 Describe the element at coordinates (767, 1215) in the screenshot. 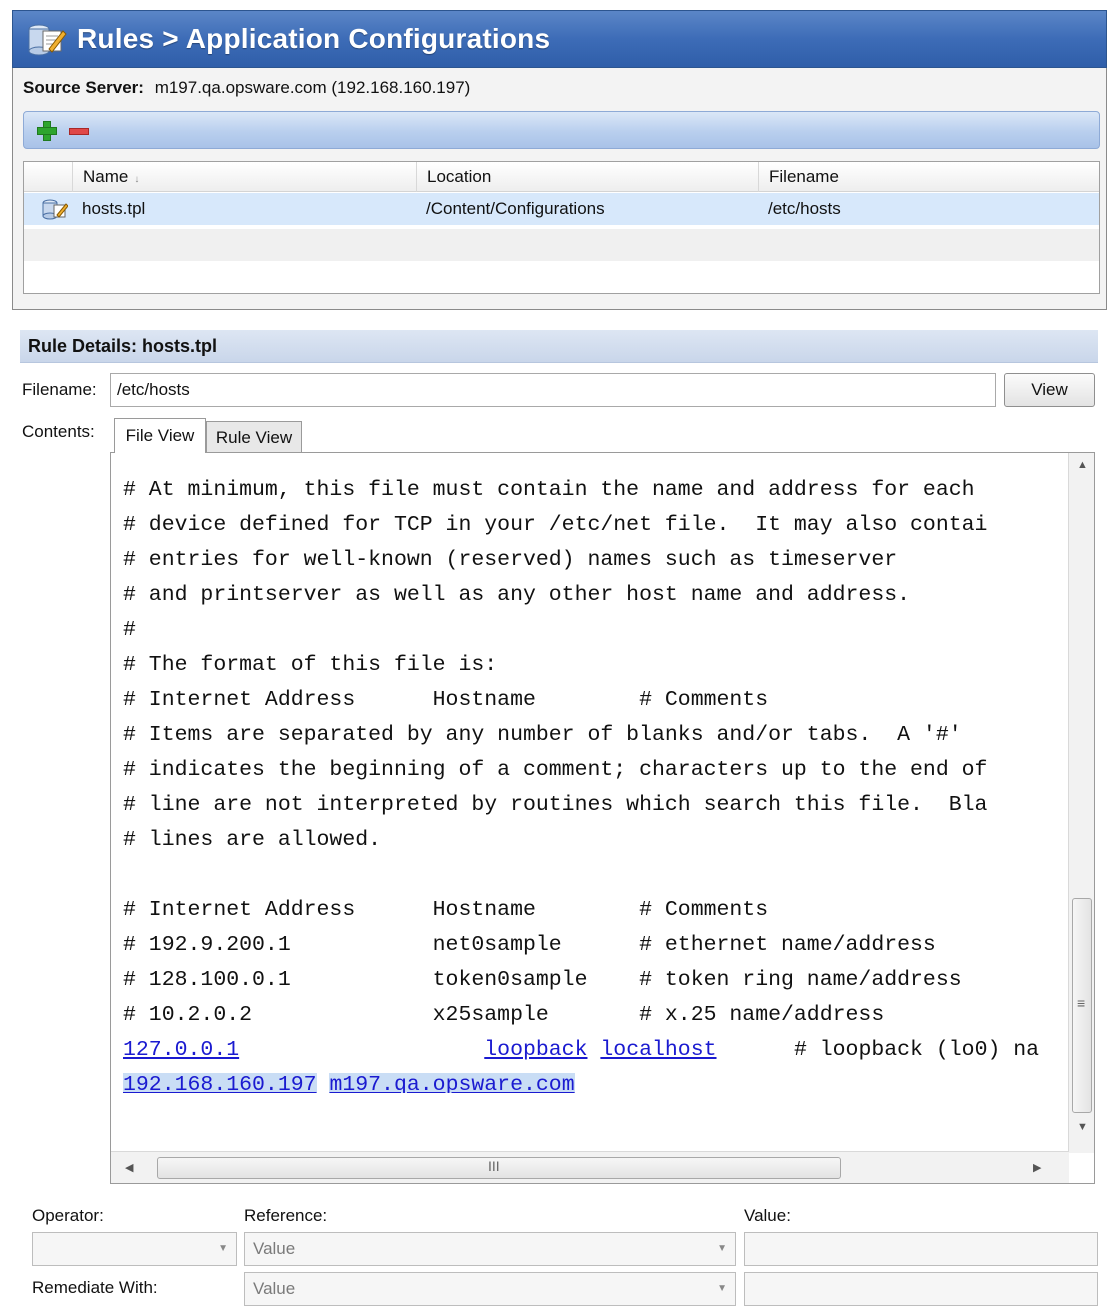

I see `value-label: Value:` at that location.